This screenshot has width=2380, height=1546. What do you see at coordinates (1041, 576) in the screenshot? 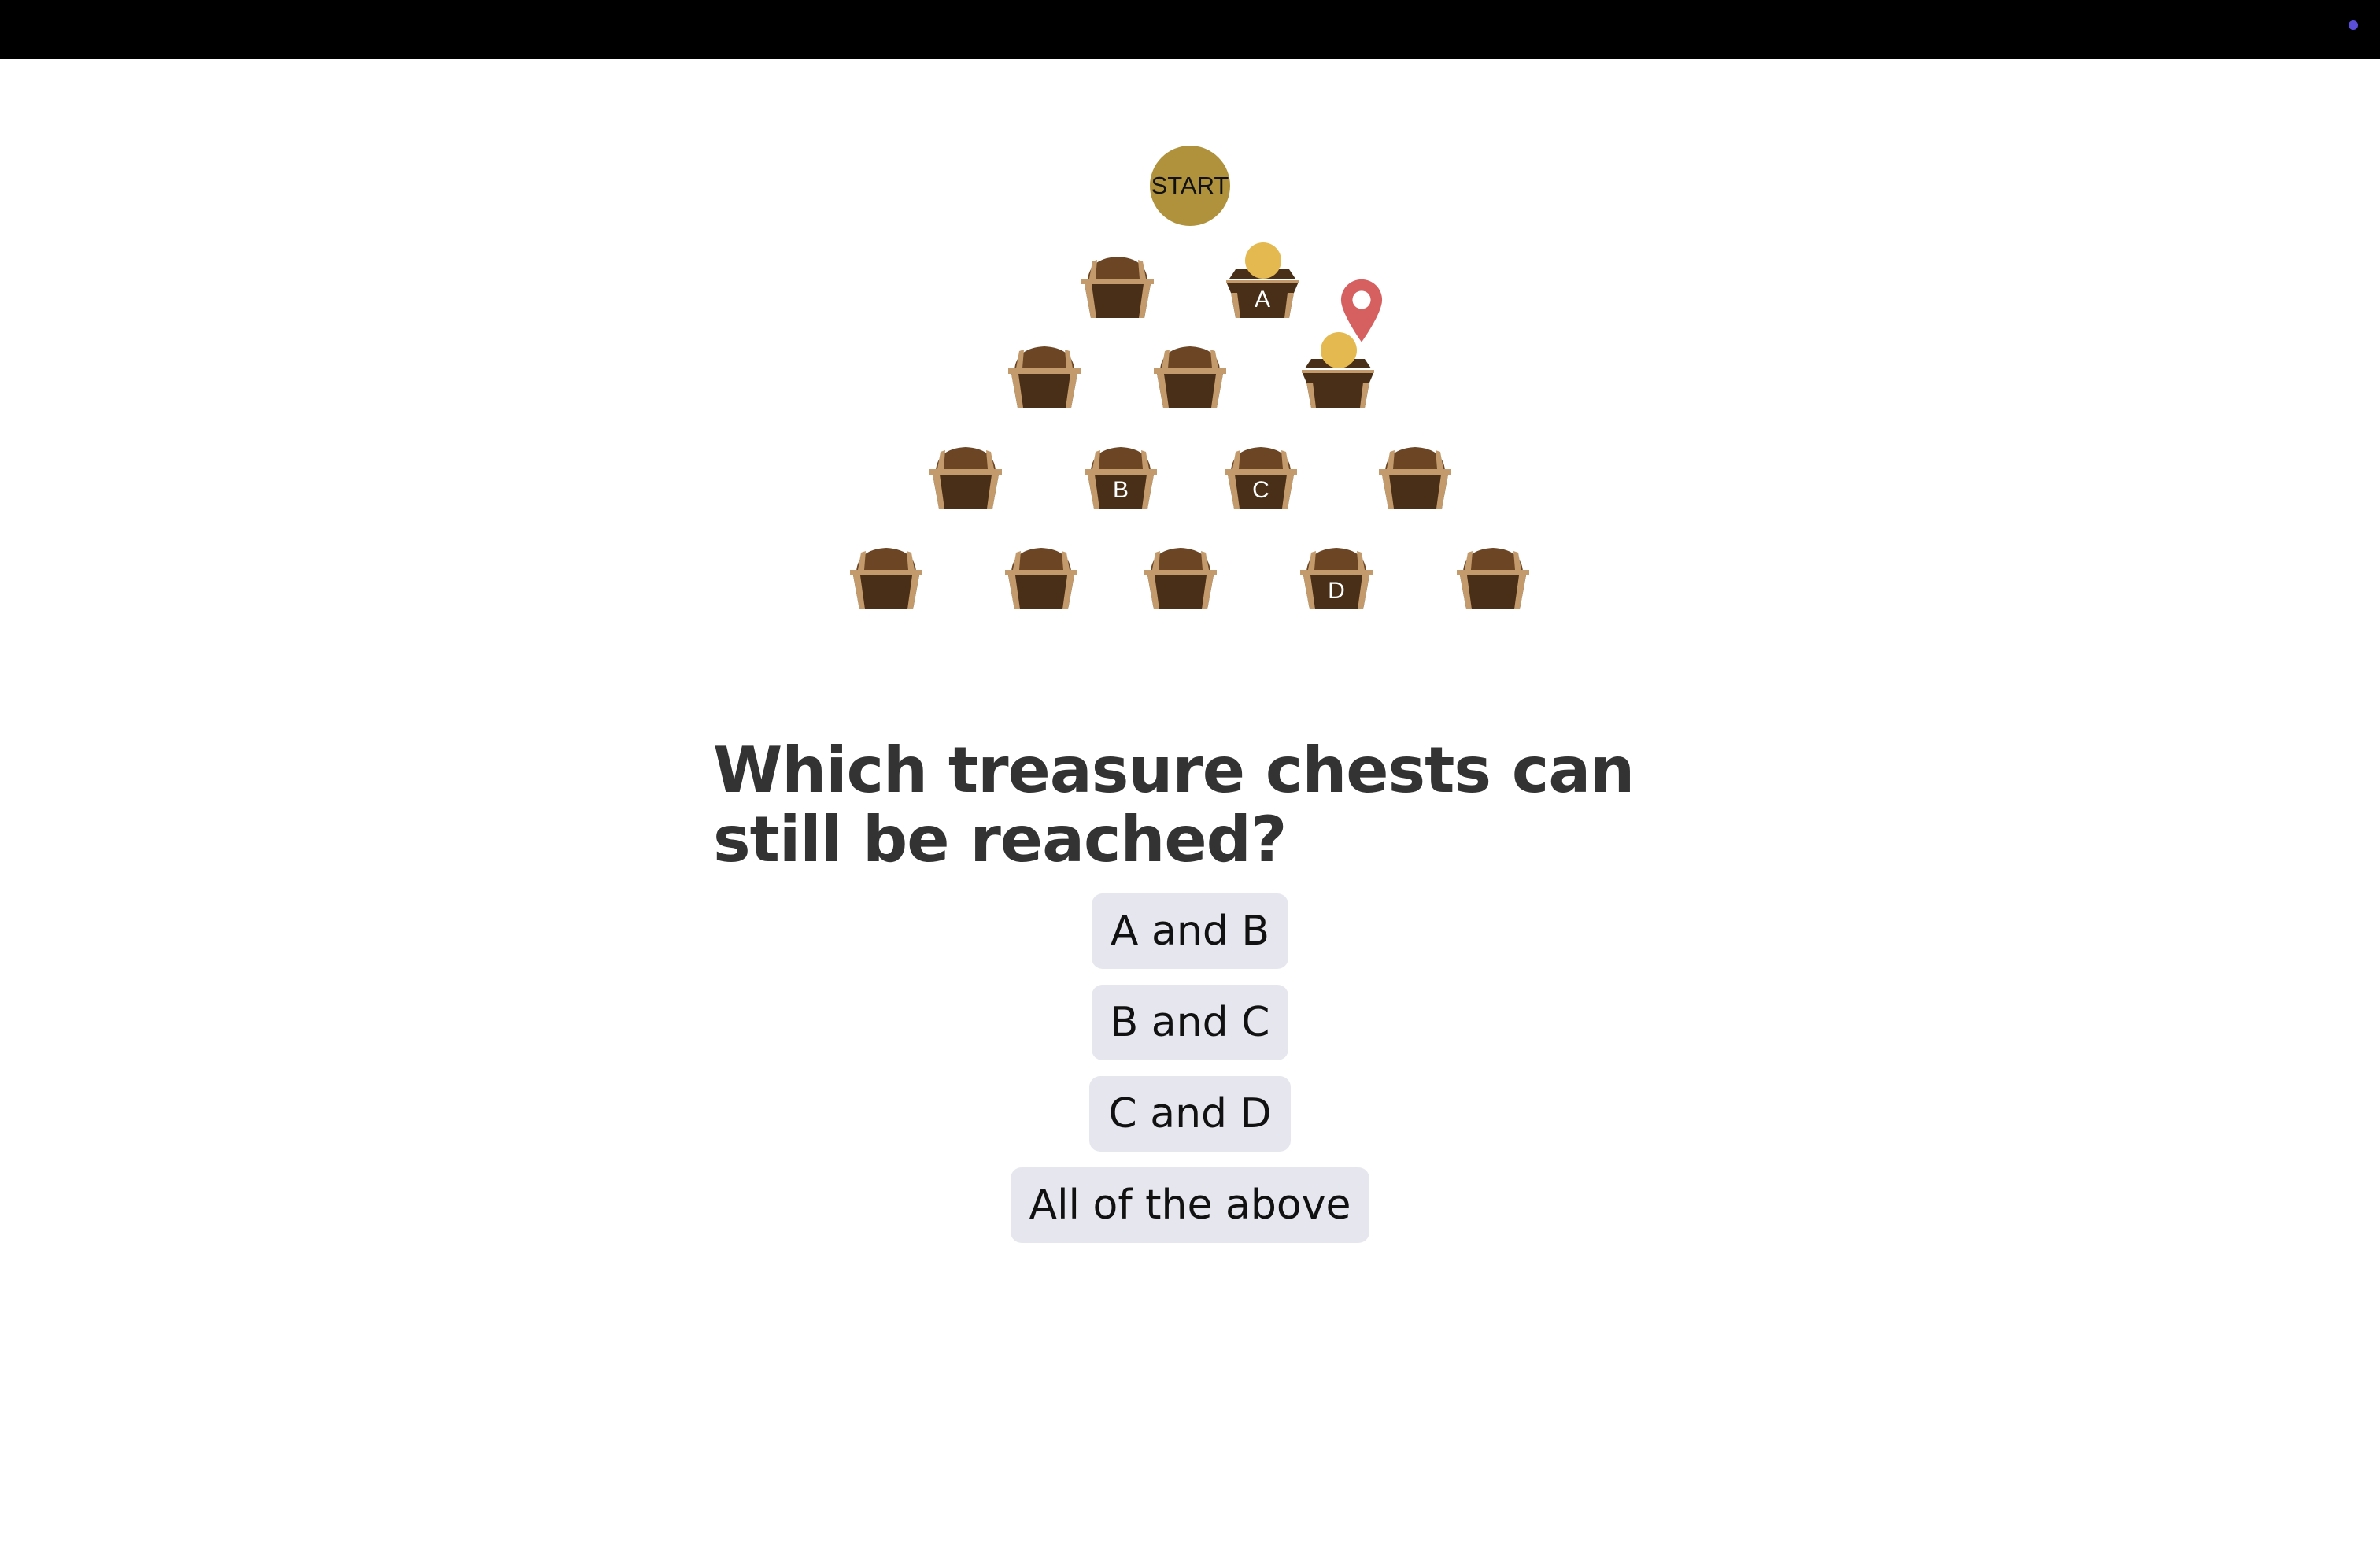
I see `treasure-chest-r4-c2` at bounding box center [1041, 576].